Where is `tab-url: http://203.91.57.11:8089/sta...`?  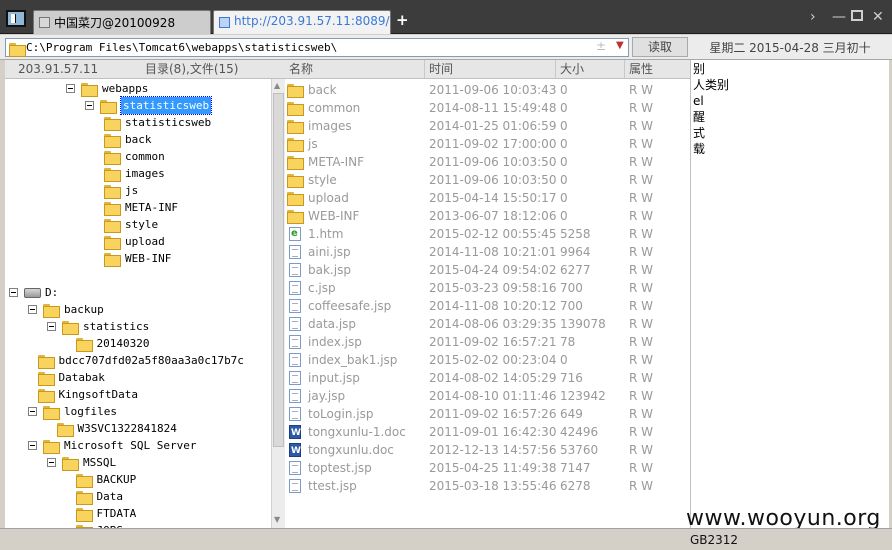
tab-url: http://203.91.57.11:8089/sta... is located at coordinates (302, 22).